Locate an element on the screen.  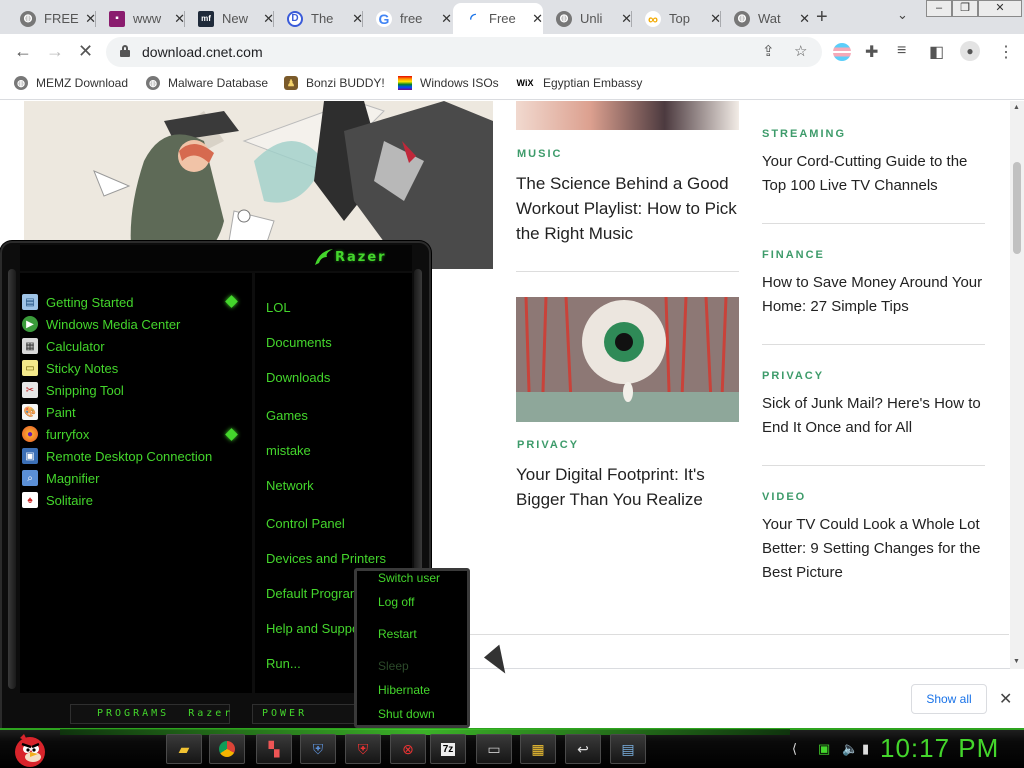
bookmark-memz: ◍ MEMZ Download is located at coordinates (71, 83).